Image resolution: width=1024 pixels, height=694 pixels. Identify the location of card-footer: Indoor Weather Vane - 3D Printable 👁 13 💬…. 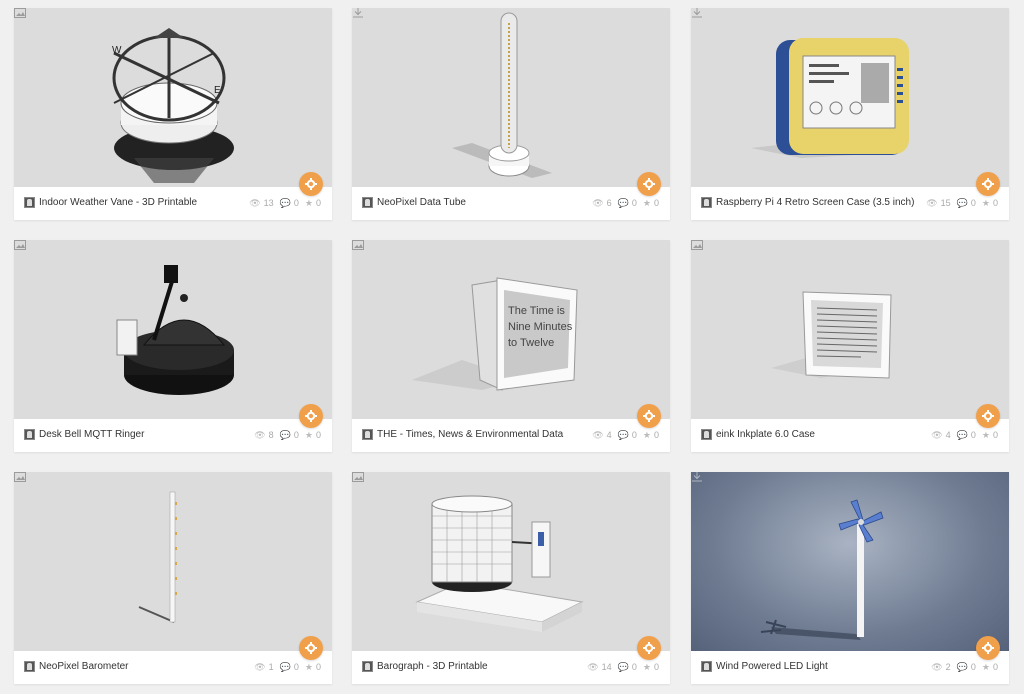
(173, 203).